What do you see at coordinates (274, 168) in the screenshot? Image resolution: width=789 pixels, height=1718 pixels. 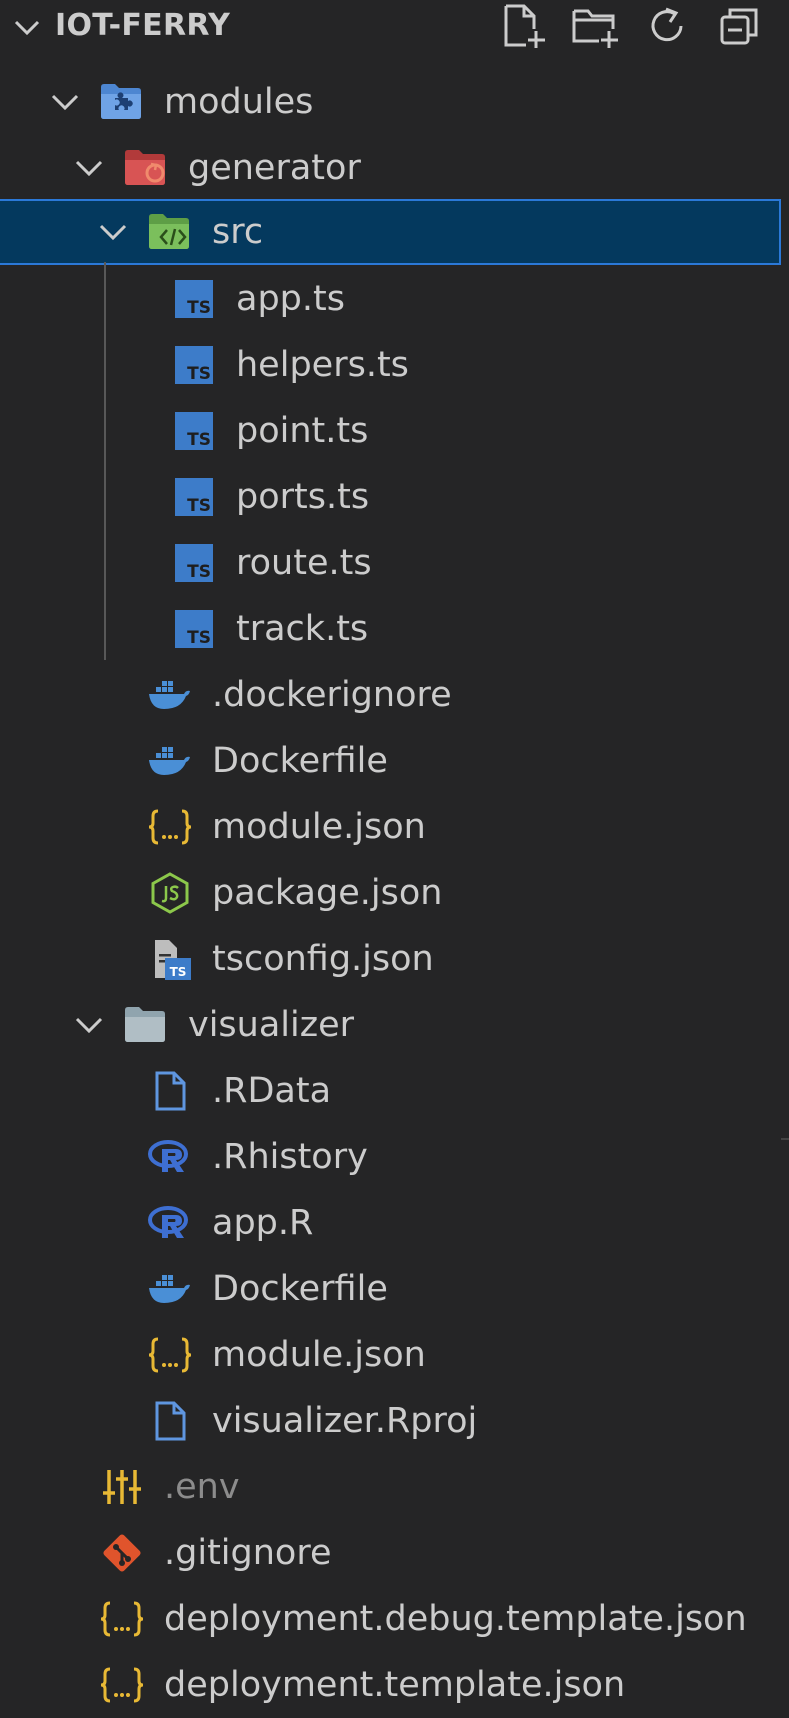 I see `tree-item-label: generator` at bounding box center [274, 168].